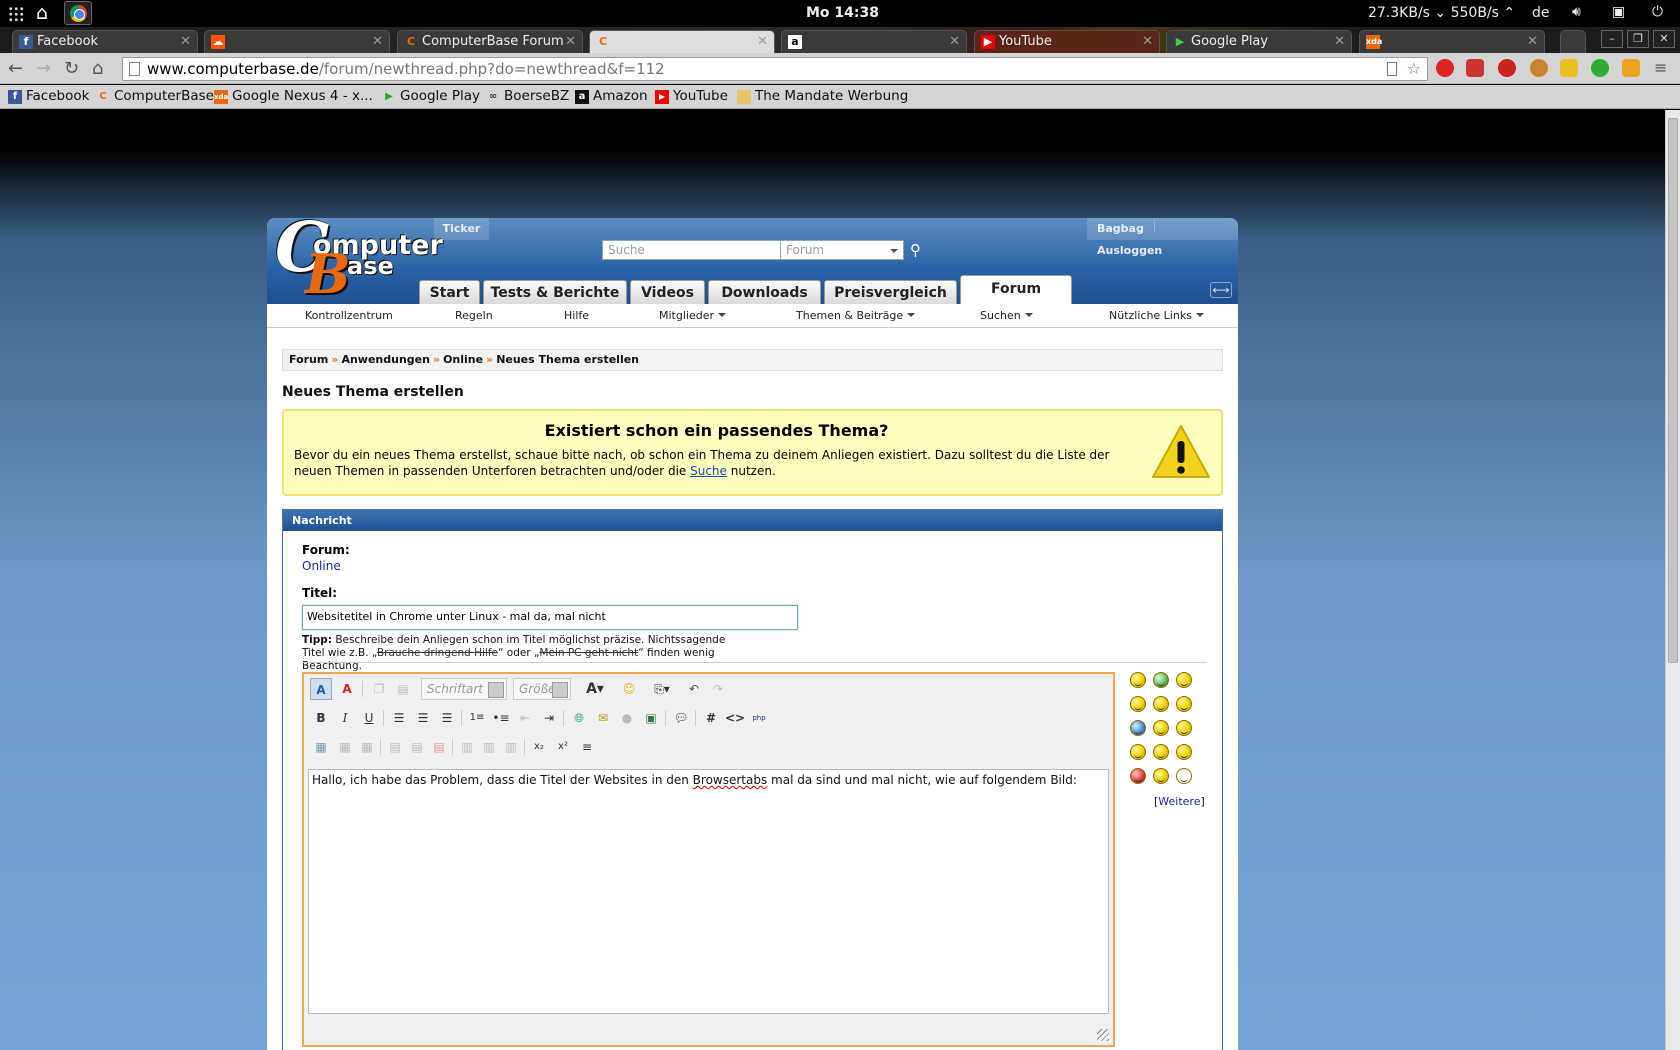  What do you see at coordinates (345, 747) in the screenshot?
I see `table-row-icon: ▦` at bounding box center [345, 747].